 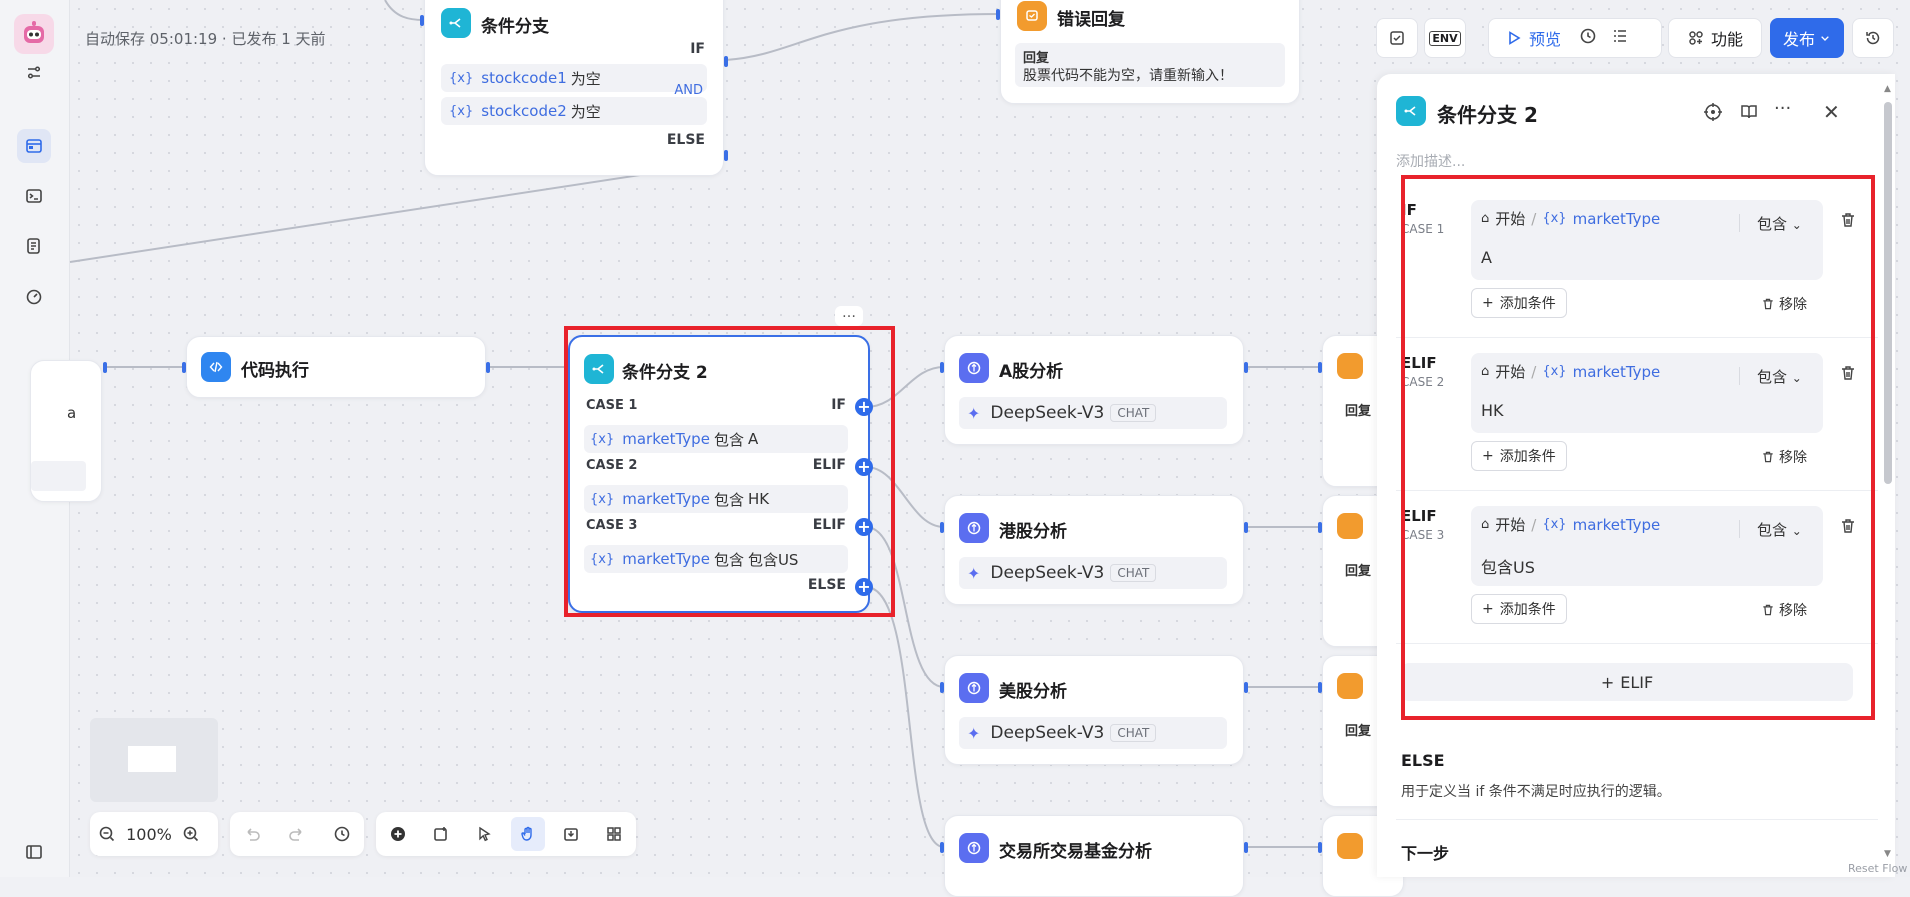 I want to click on run-history-icon, so click(x=1588, y=38).